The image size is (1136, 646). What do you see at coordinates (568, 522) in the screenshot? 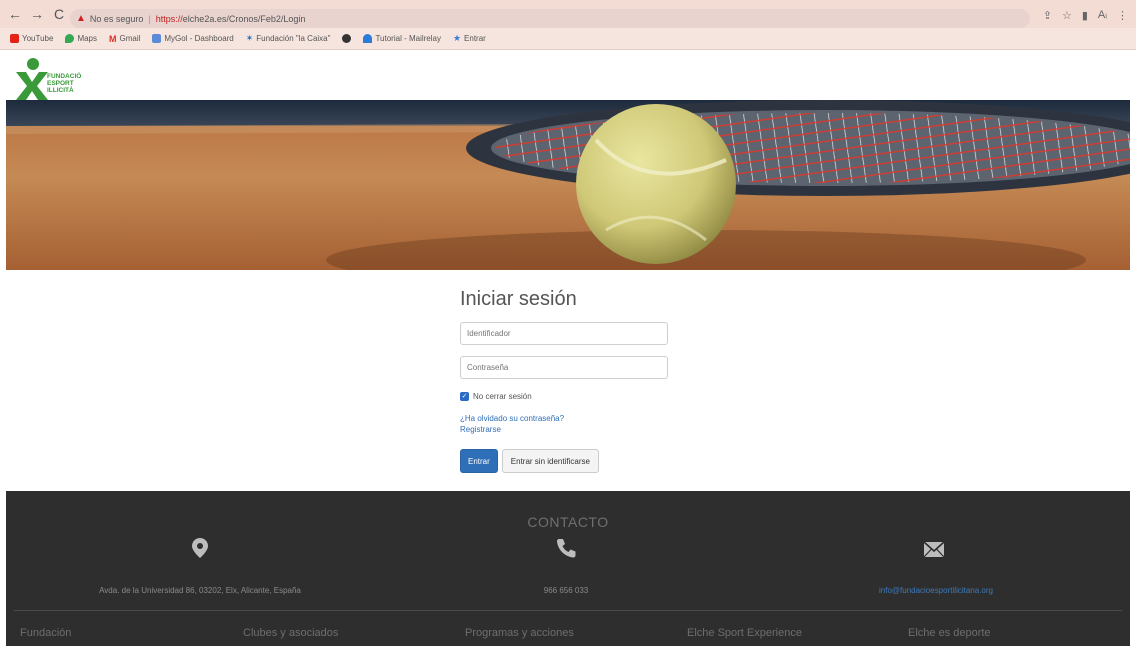
I see `footer-title: CONTACTO` at bounding box center [568, 522].